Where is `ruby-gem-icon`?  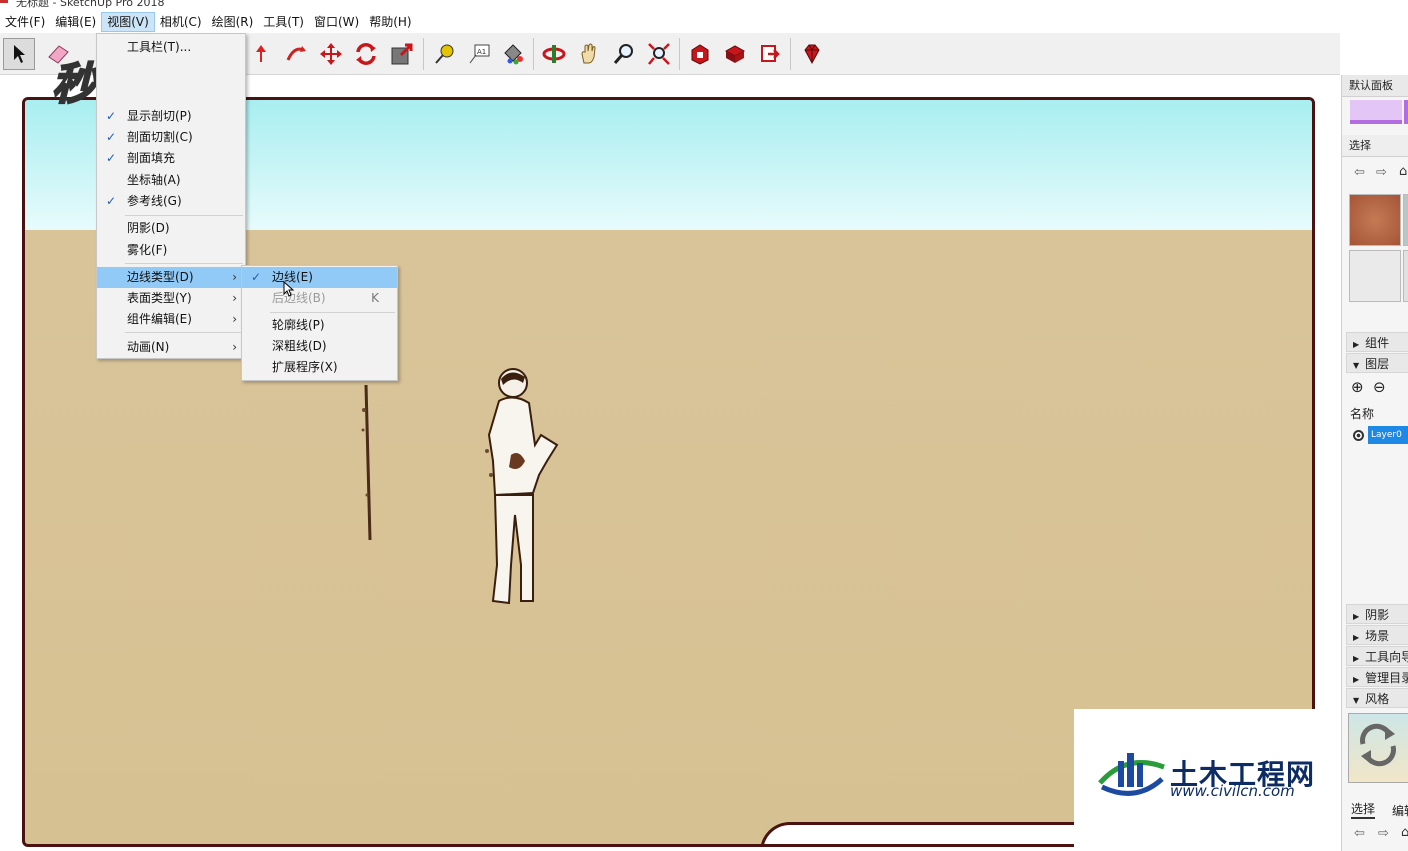
ruby-gem-icon is located at coordinates (812, 54).